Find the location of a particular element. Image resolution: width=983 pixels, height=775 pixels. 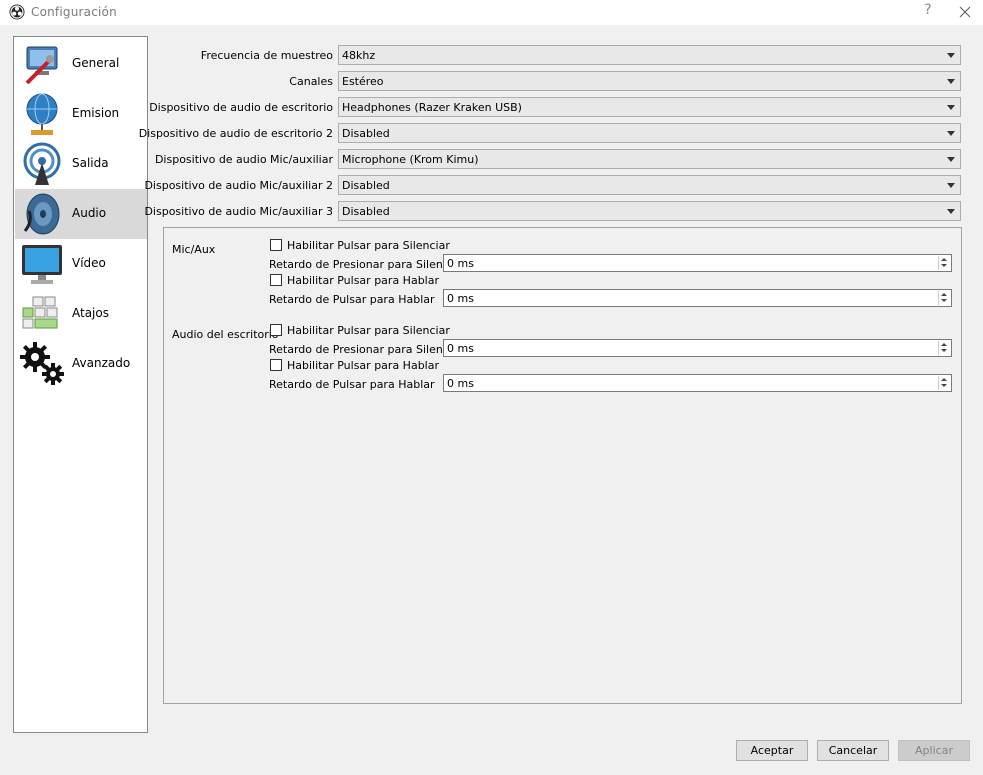

mic-push-to-mute-delay-label: Retardo de Presionar para Silenciar is located at coordinates (366, 264).